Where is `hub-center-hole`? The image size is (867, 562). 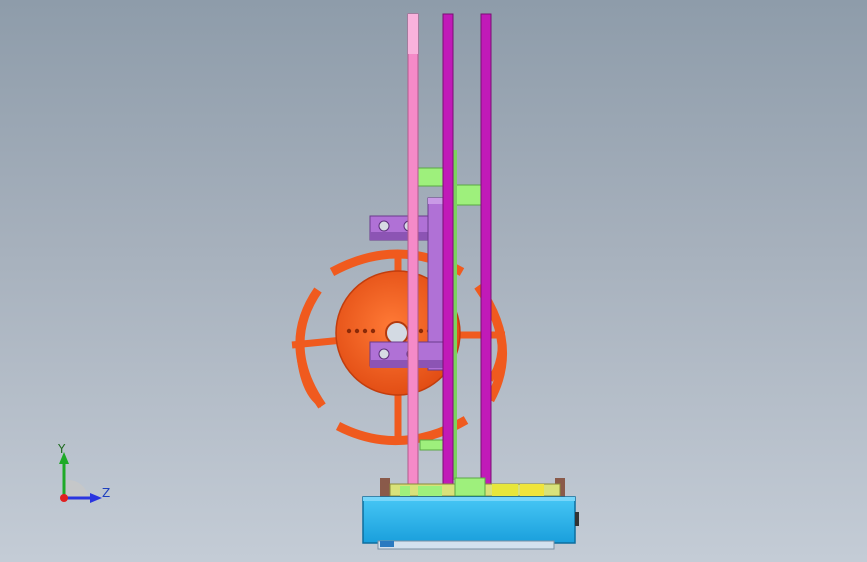 hub-center-hole is located at coordinates (397, 333).